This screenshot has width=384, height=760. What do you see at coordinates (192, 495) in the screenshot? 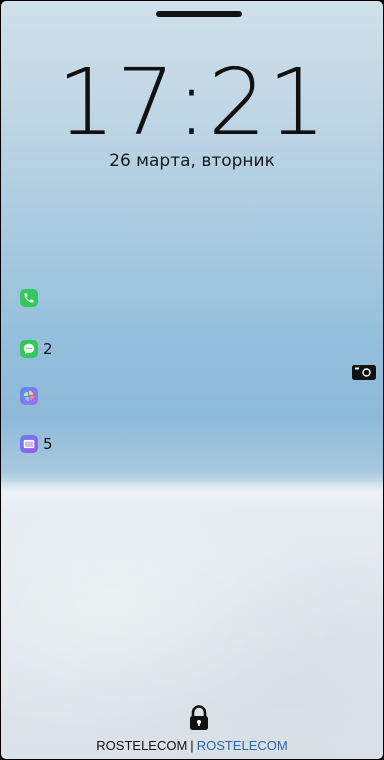
I see `horizon-haze` at bounding box center [192, 495].